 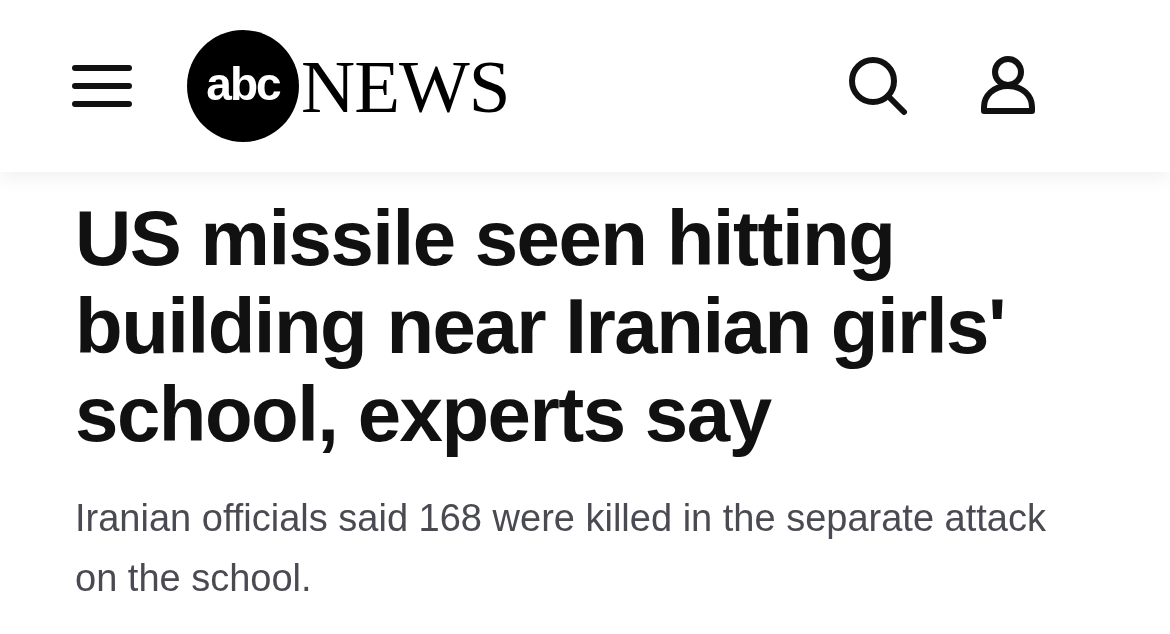 I want to click on account-button, so click(x=1008, y=86).